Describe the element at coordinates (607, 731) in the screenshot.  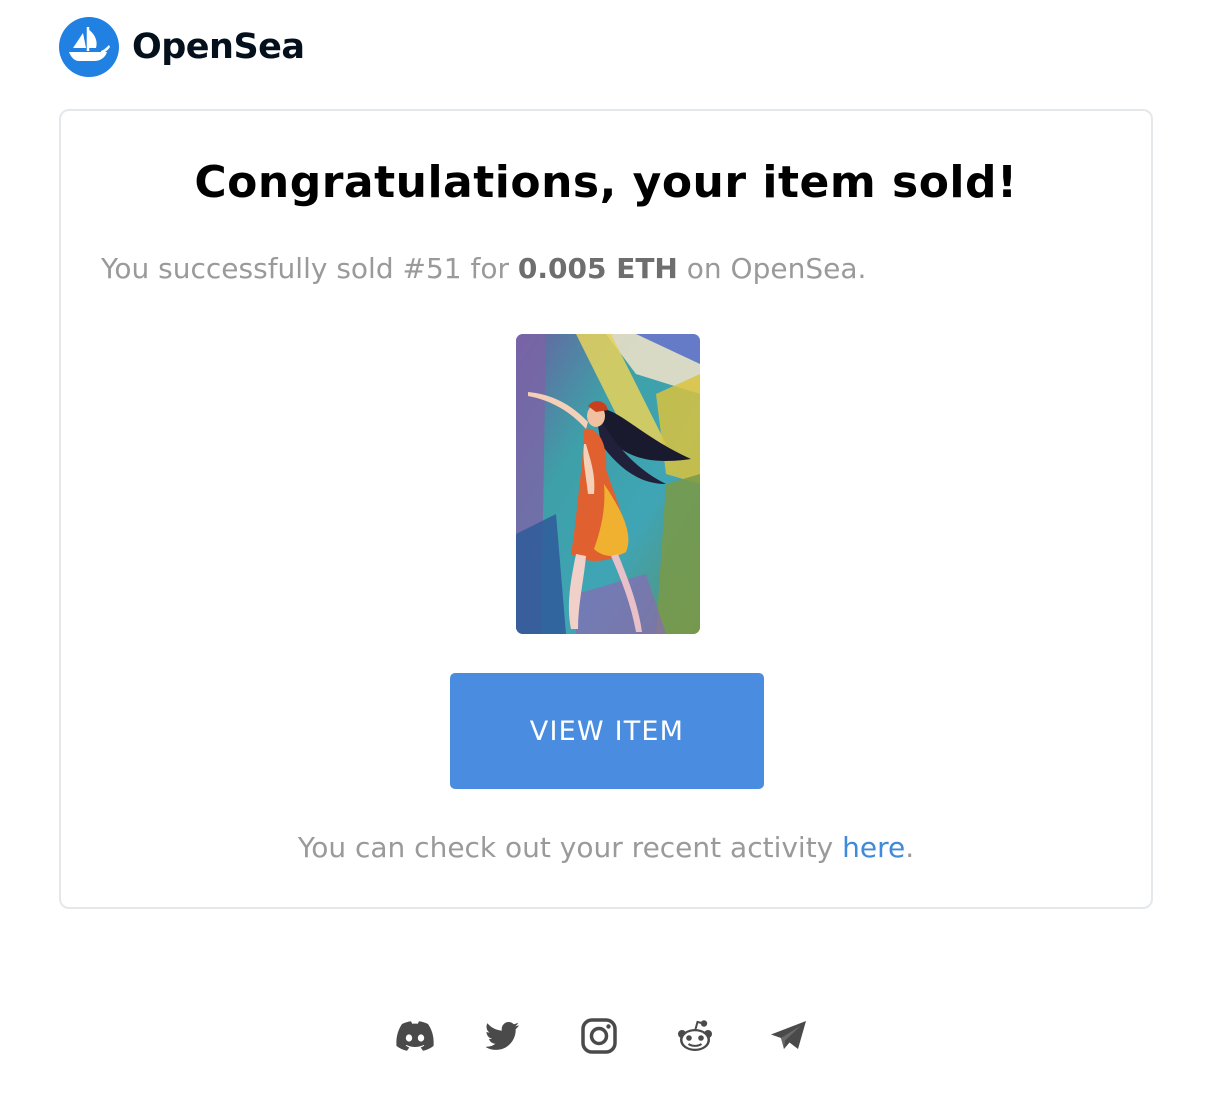
I see `view-item-button: VIEW ITEM` at that location.